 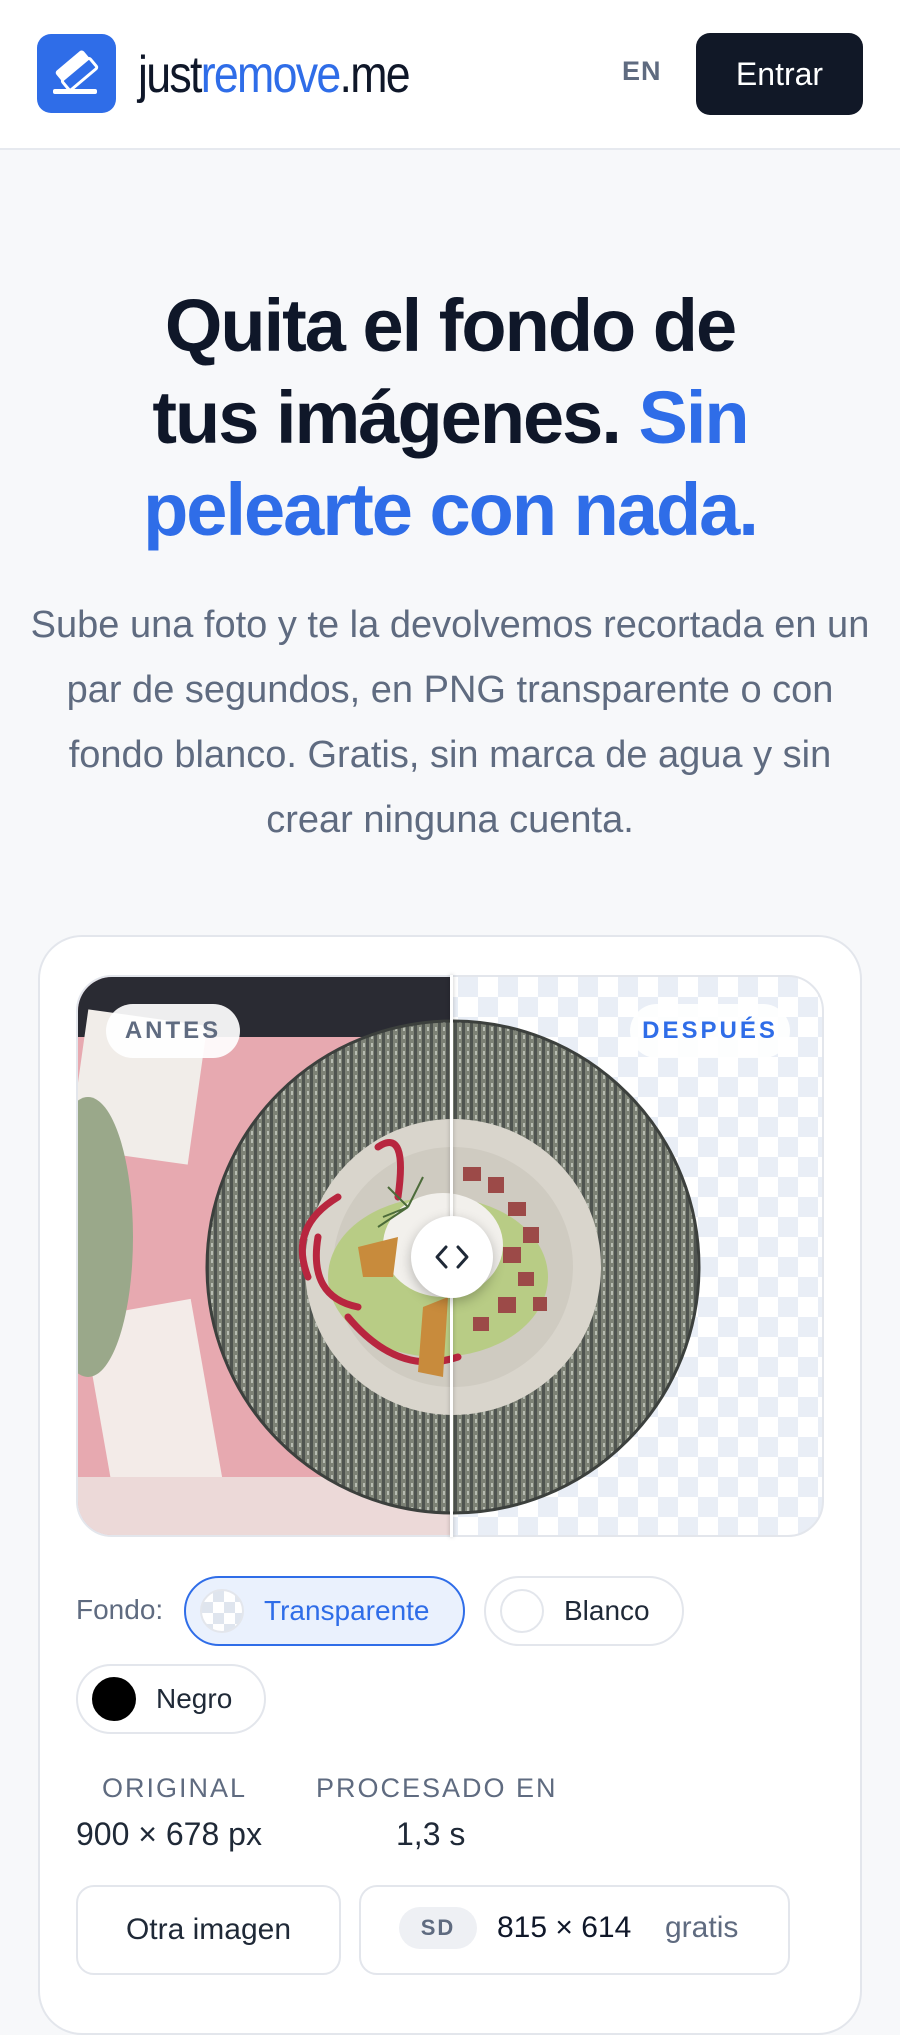 I want to click on download-size: 815 × 614, so click(x=564, y=1927).